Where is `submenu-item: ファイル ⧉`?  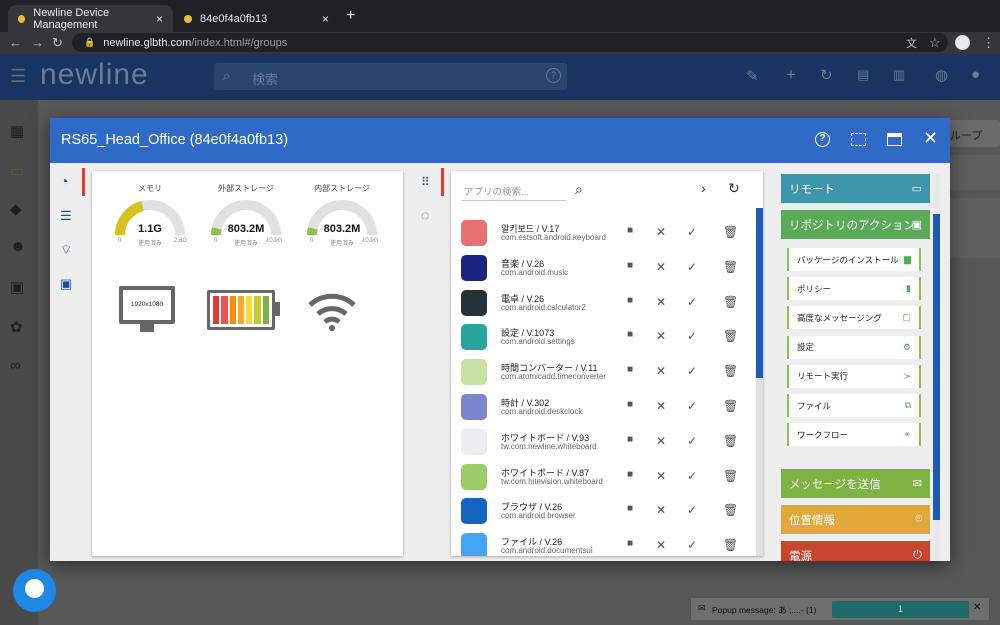
submenu-item: ファイル ⧉ is located at coordinates (854, 405).